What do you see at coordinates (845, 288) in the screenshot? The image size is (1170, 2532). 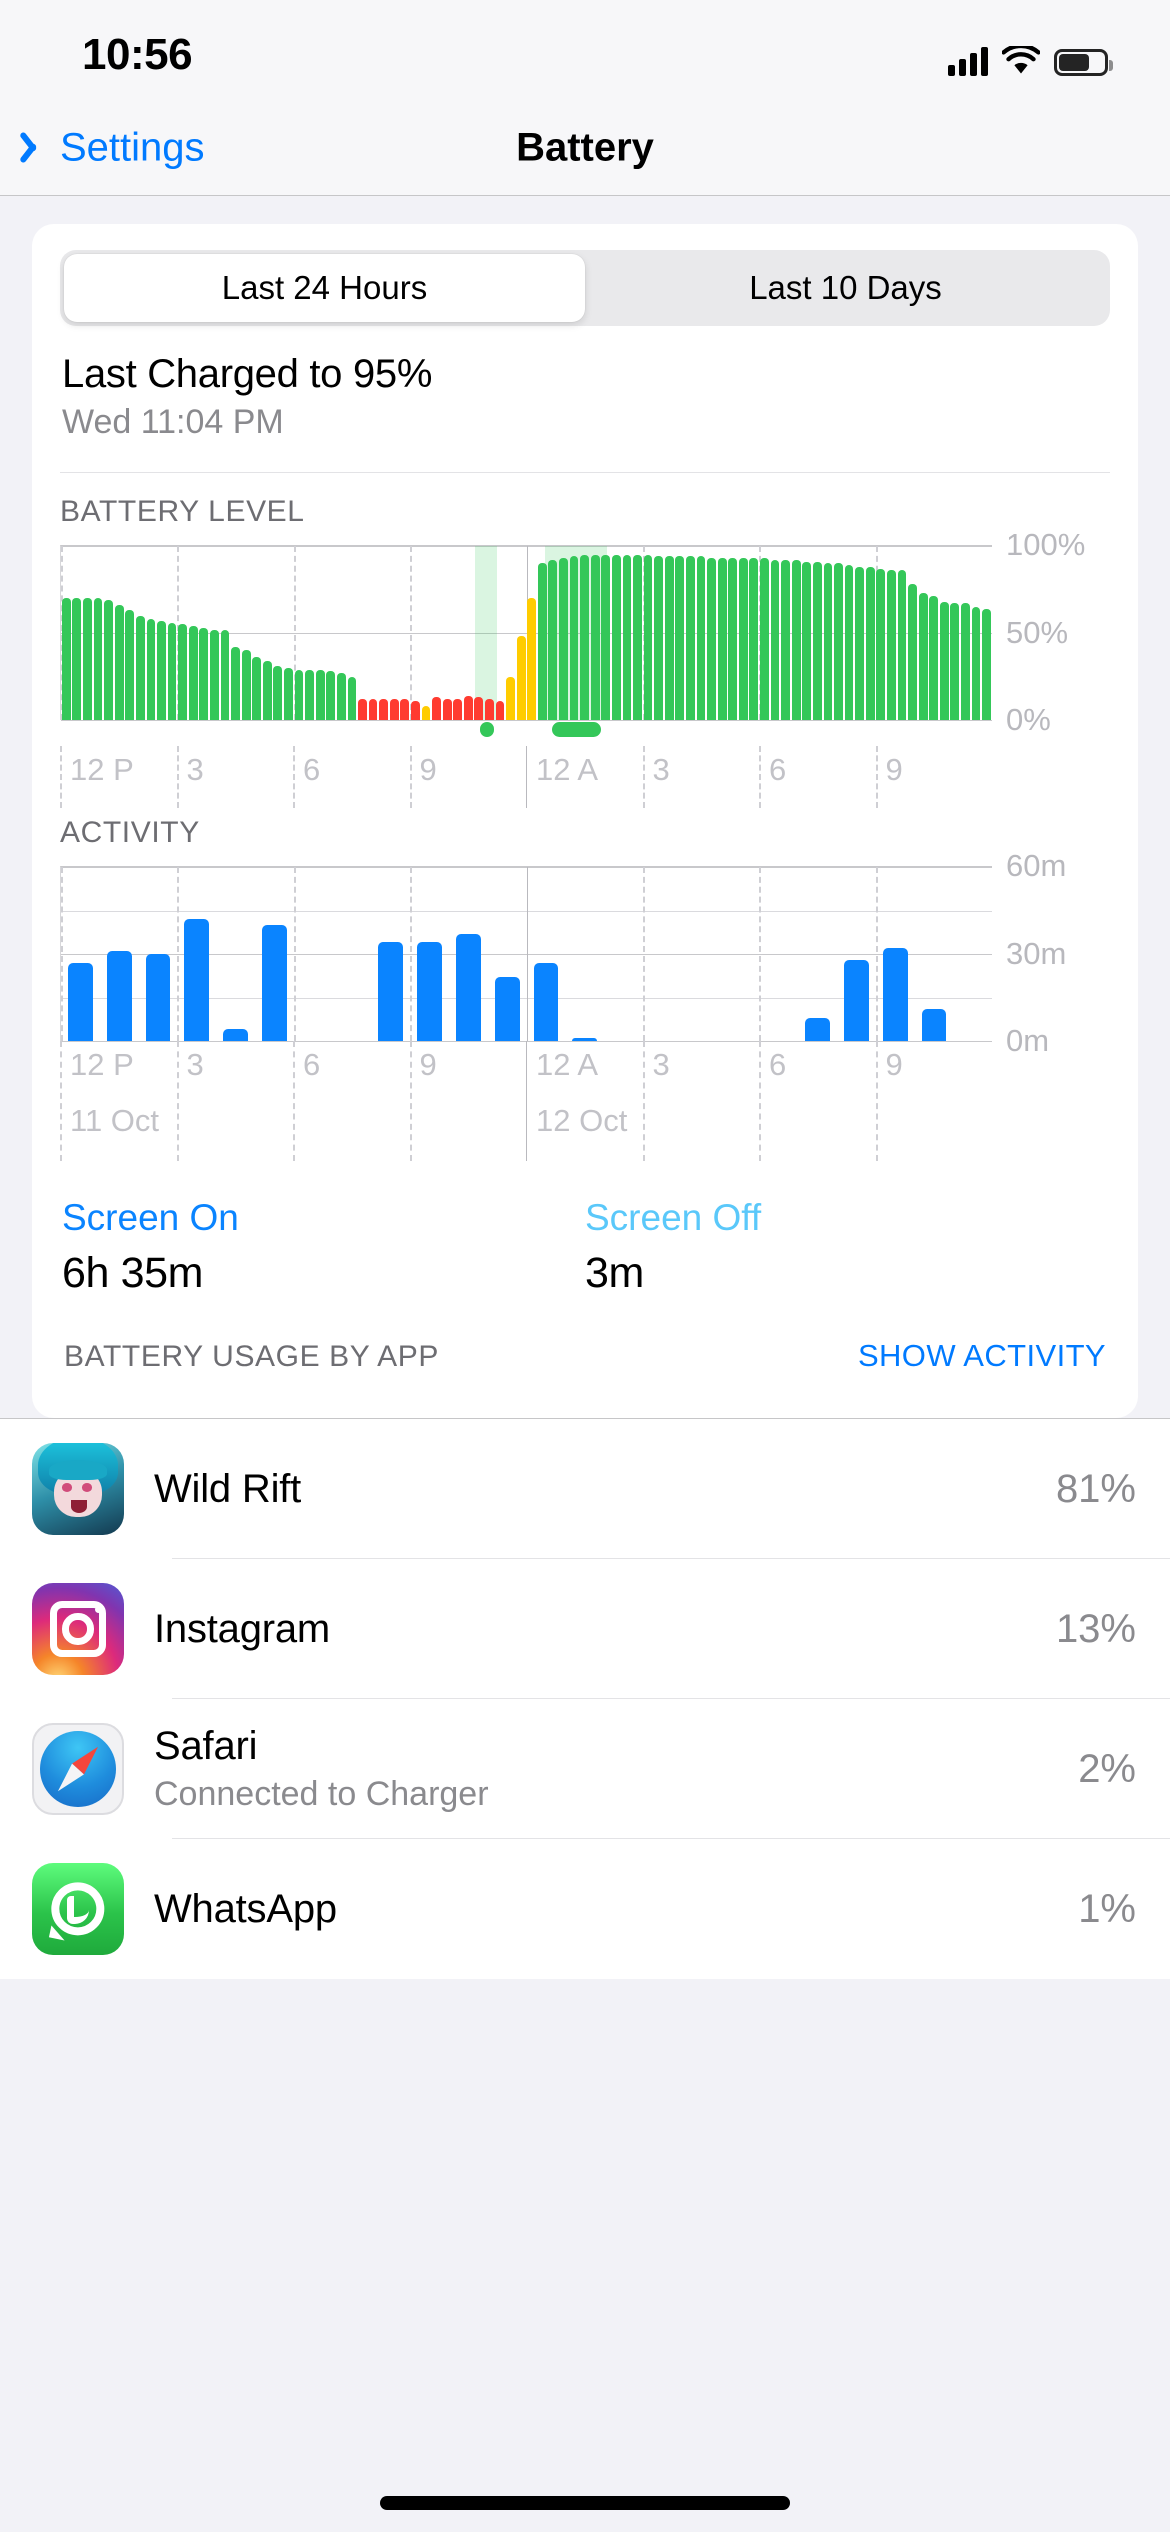 I see `tab-last-10-days: Last 10 Days` at bounding box center [845, 288].